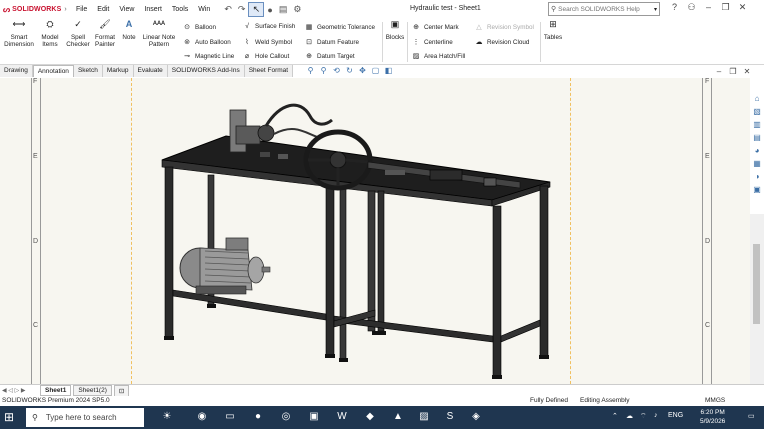 This screenshot has width=764, height=429. I want to click on status-units: MMGS, so click(715, 400).